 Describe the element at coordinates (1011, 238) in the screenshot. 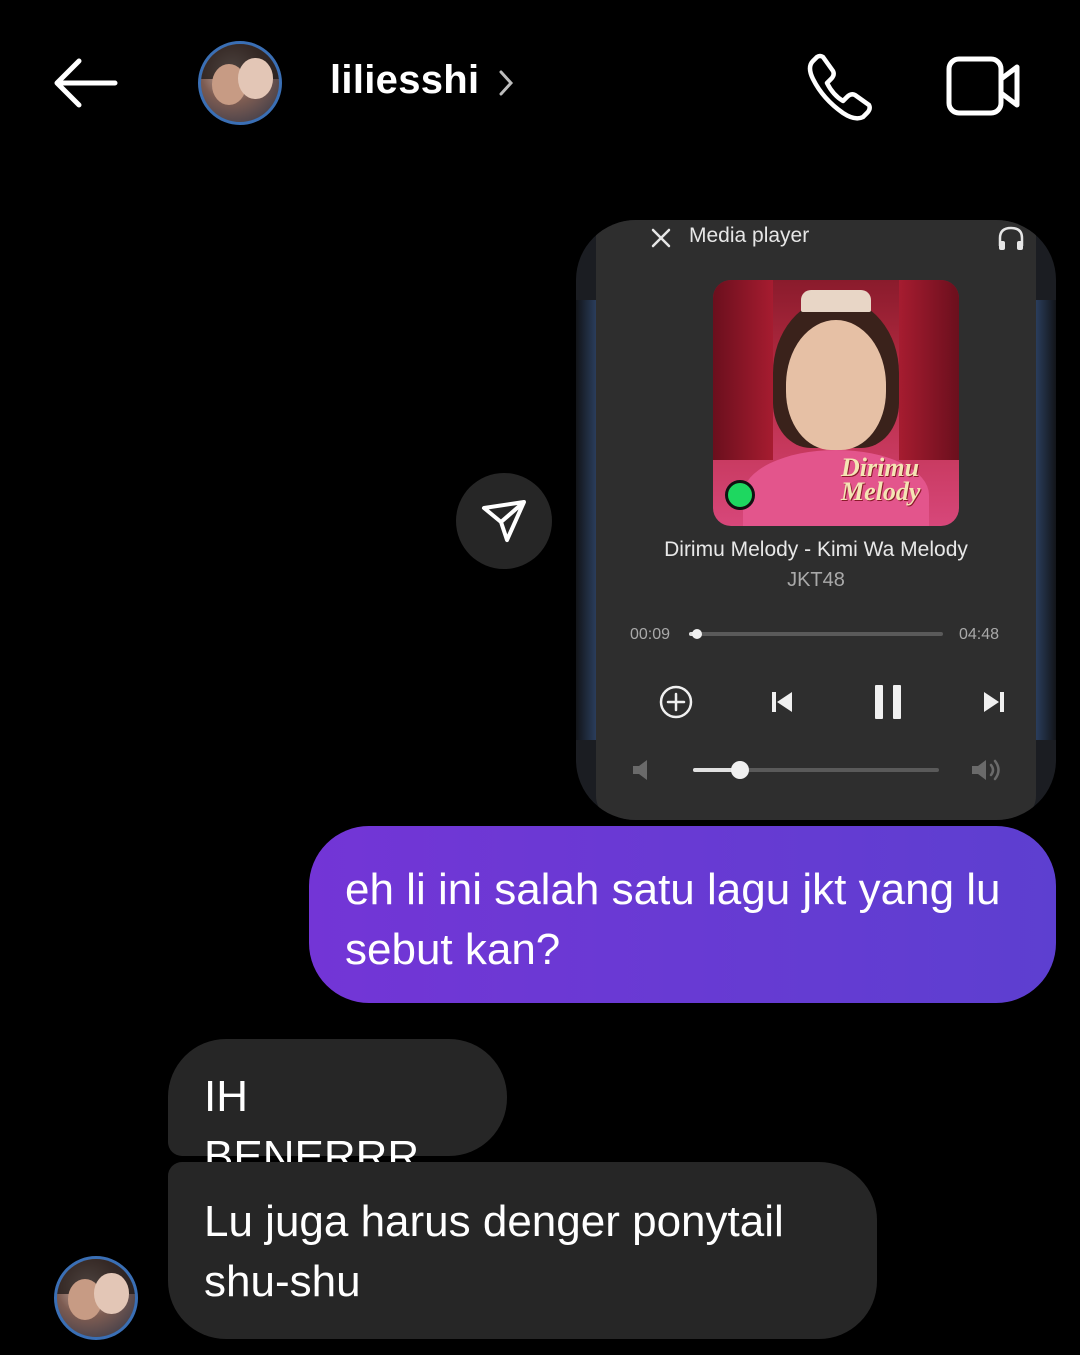

I see `headphones-icon` at that location.